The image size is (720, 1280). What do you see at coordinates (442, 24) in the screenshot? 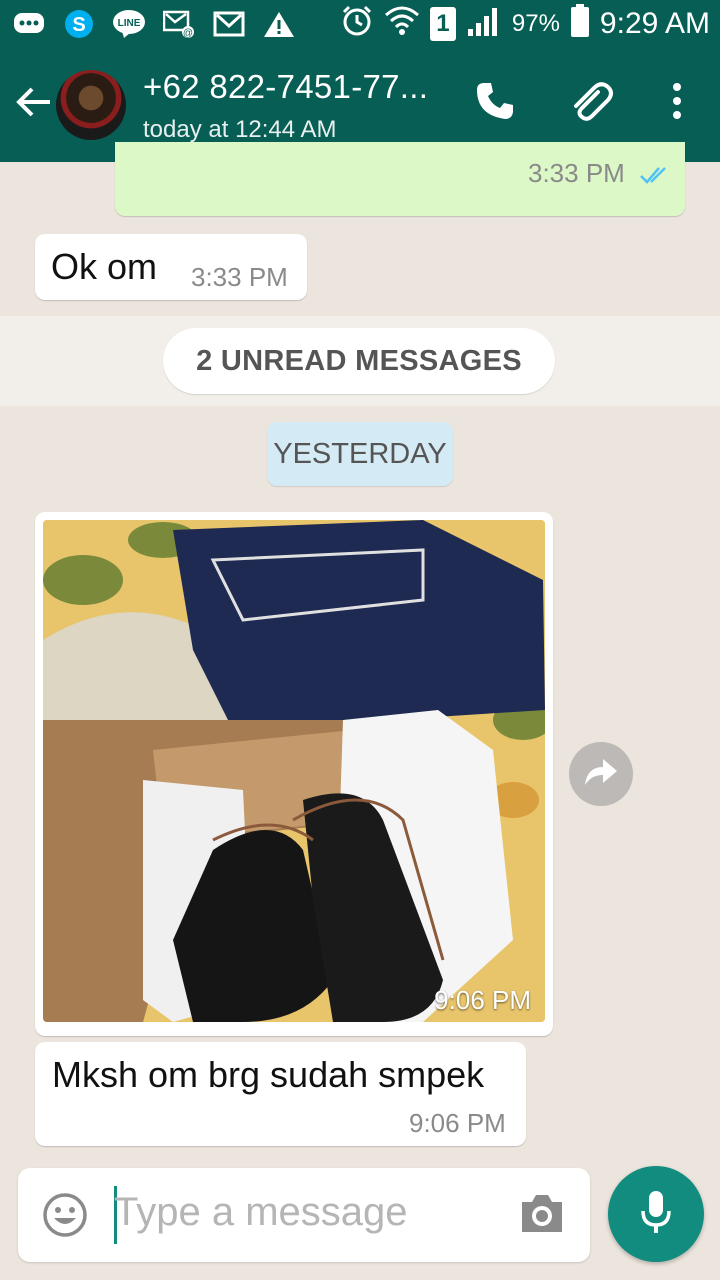
I see `sim-icon: 1` at bounding box center [442, 24].